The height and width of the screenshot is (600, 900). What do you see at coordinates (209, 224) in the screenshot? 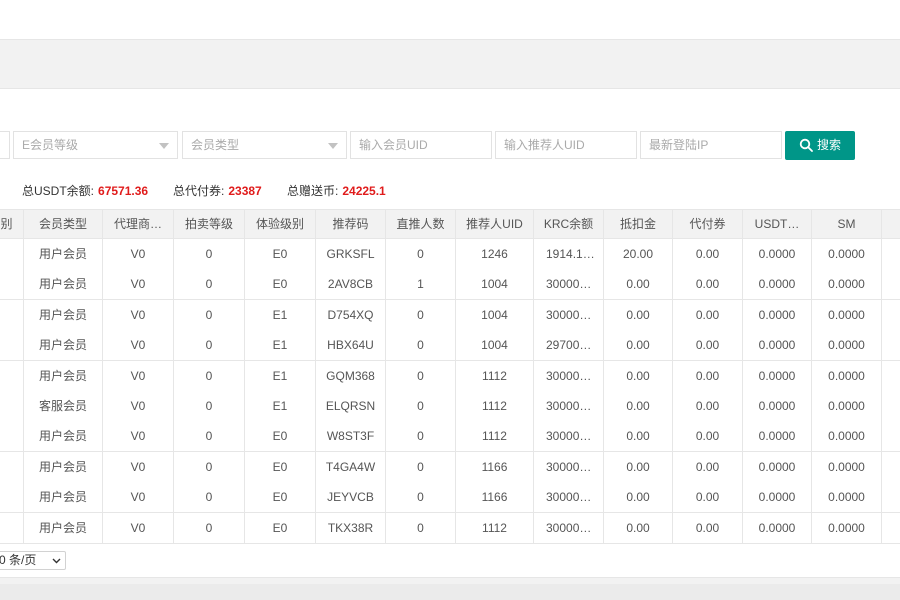
I see `column-header: 拍卖等级` at bounding box center [209, 224].